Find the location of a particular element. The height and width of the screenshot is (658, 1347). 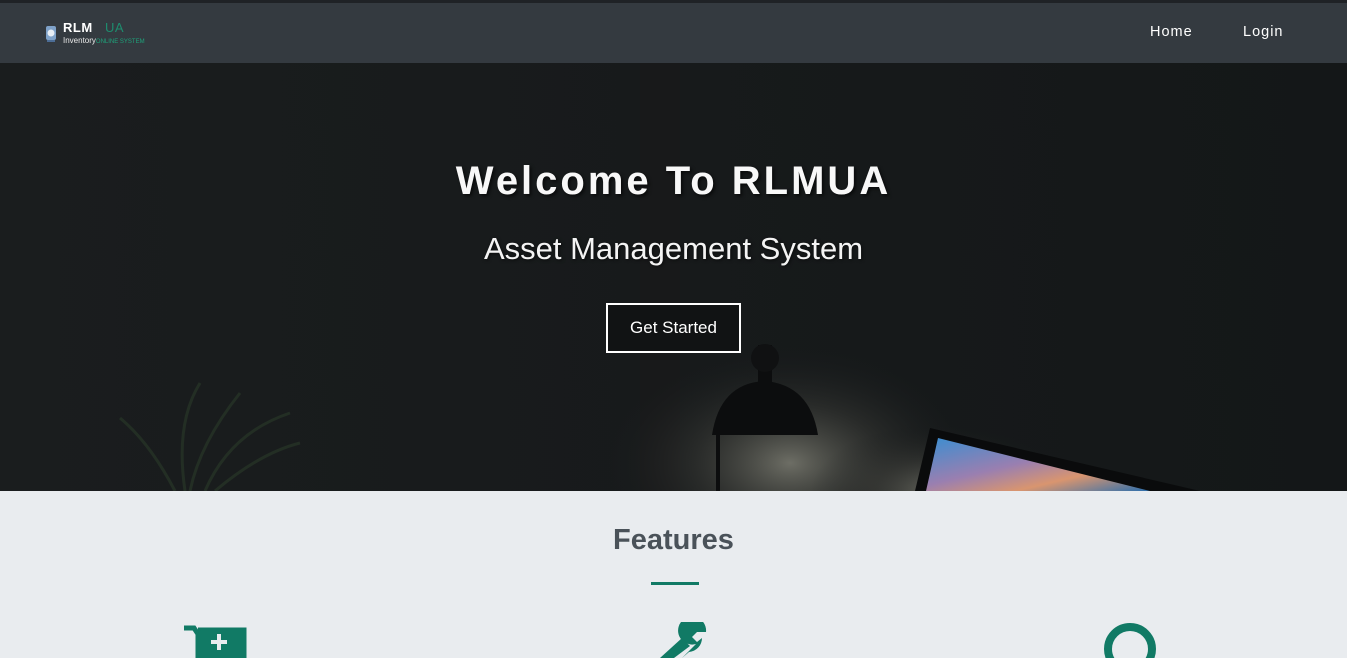

features-title: Features is located at coordinates (673, 540).